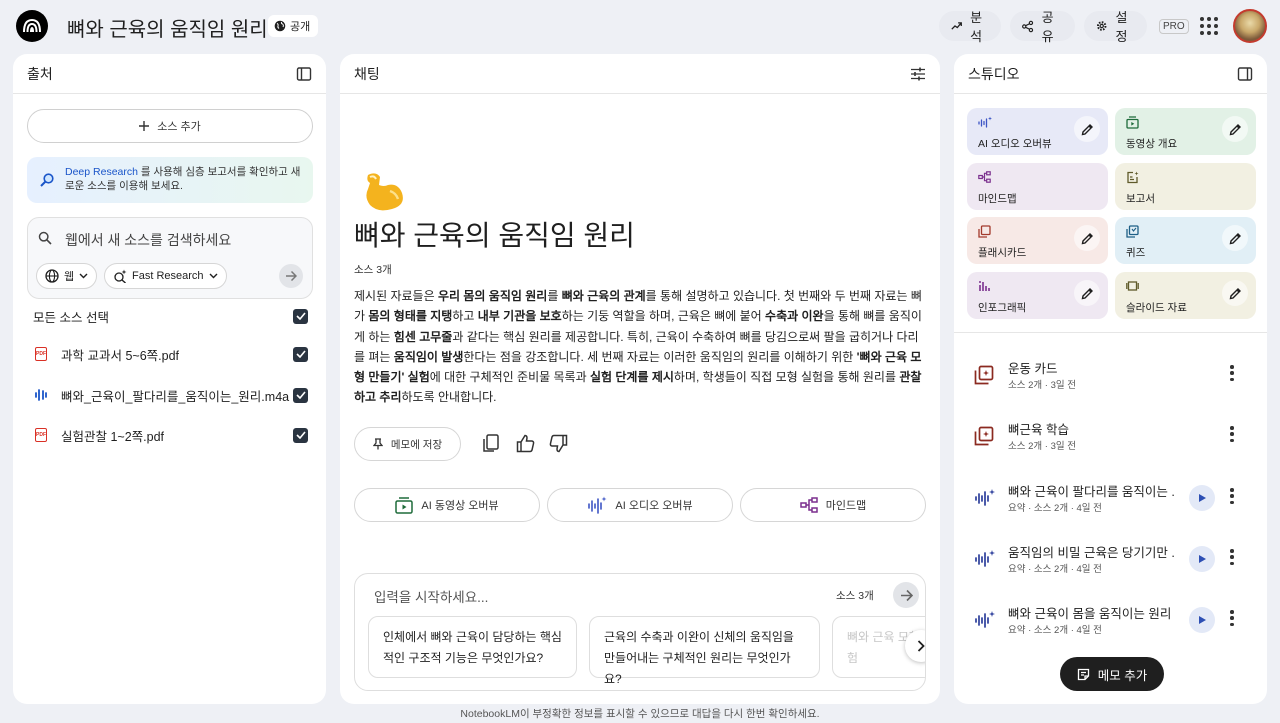  I want to click on source-item: 뼈와_근육이_팔다리를_움직이는_원리.m4a, so click(170, 395).